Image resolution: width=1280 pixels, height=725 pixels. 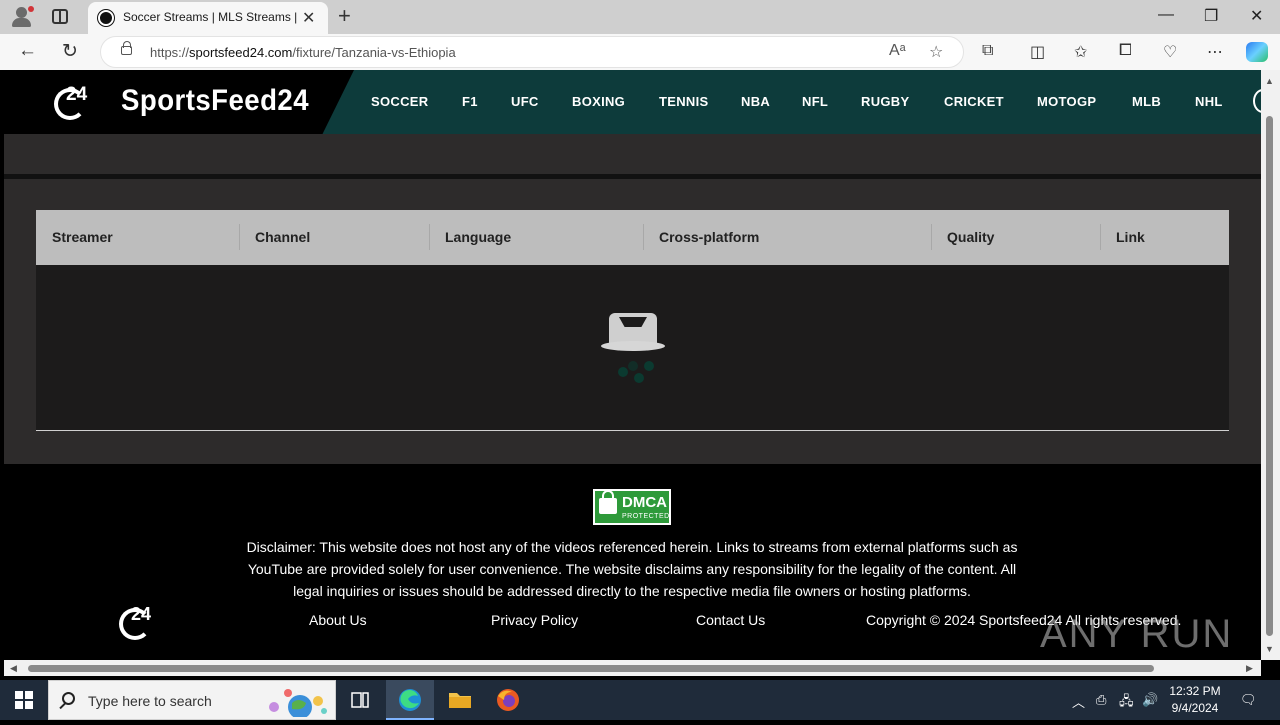 What do you see at coordinates (1126, 703) in the screenshot?
I see `tray-network-icon: 🖧` at bounding box center [1126, 703].